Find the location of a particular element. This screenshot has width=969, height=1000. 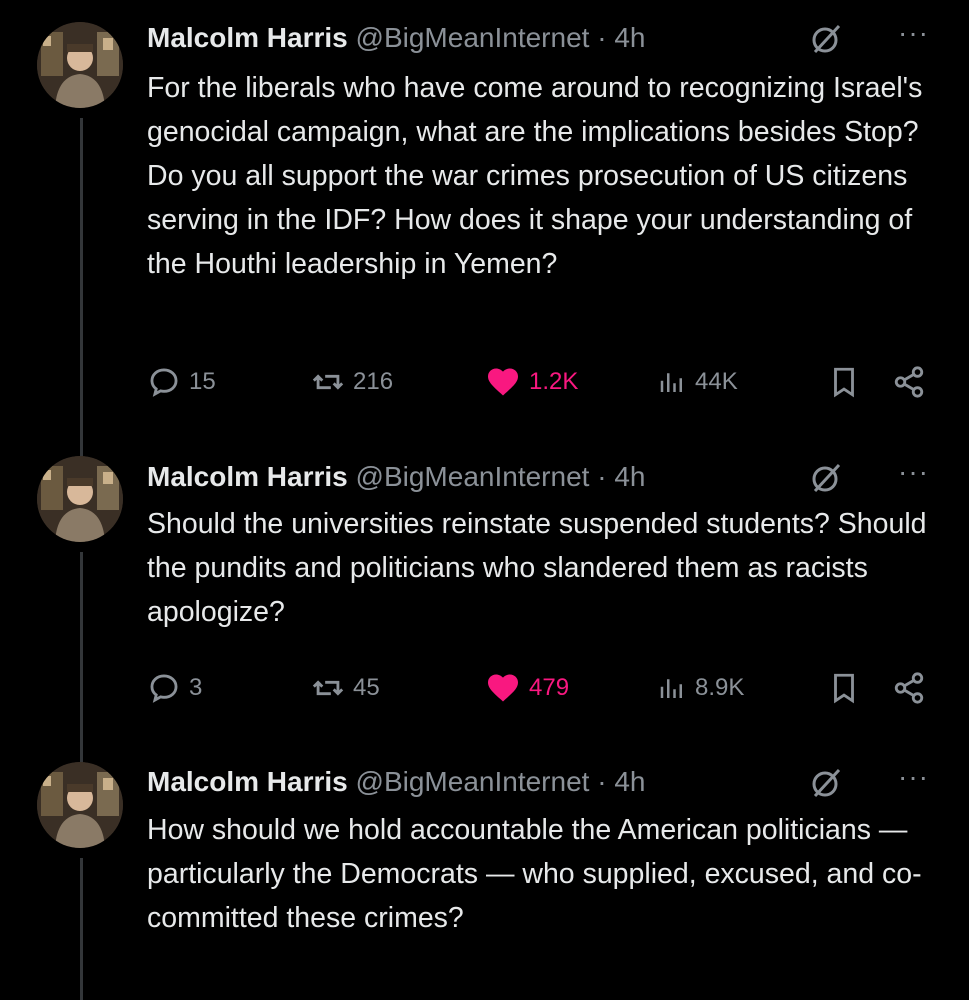

action-bar: 3 45 479 8.9K is located at coordinates (542, 688).